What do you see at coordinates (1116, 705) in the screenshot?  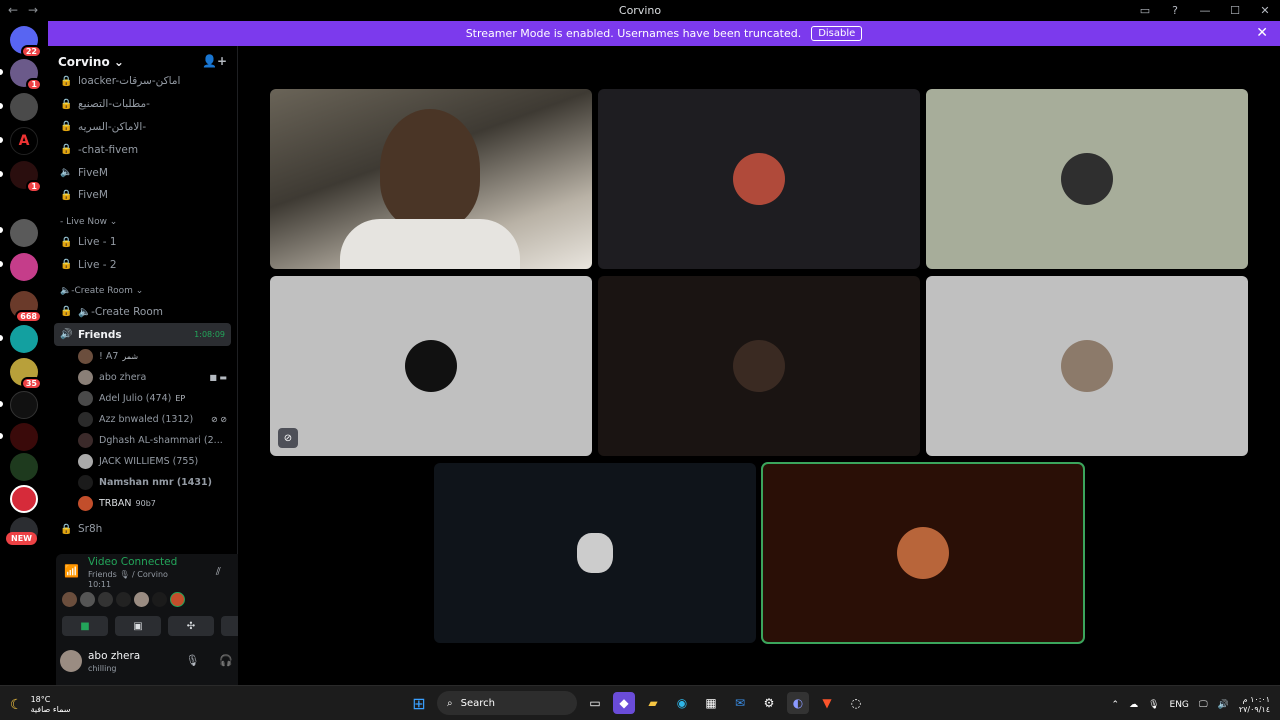 I see `chevron-up-icon: ⌃` at bounding box center [1116, 705].